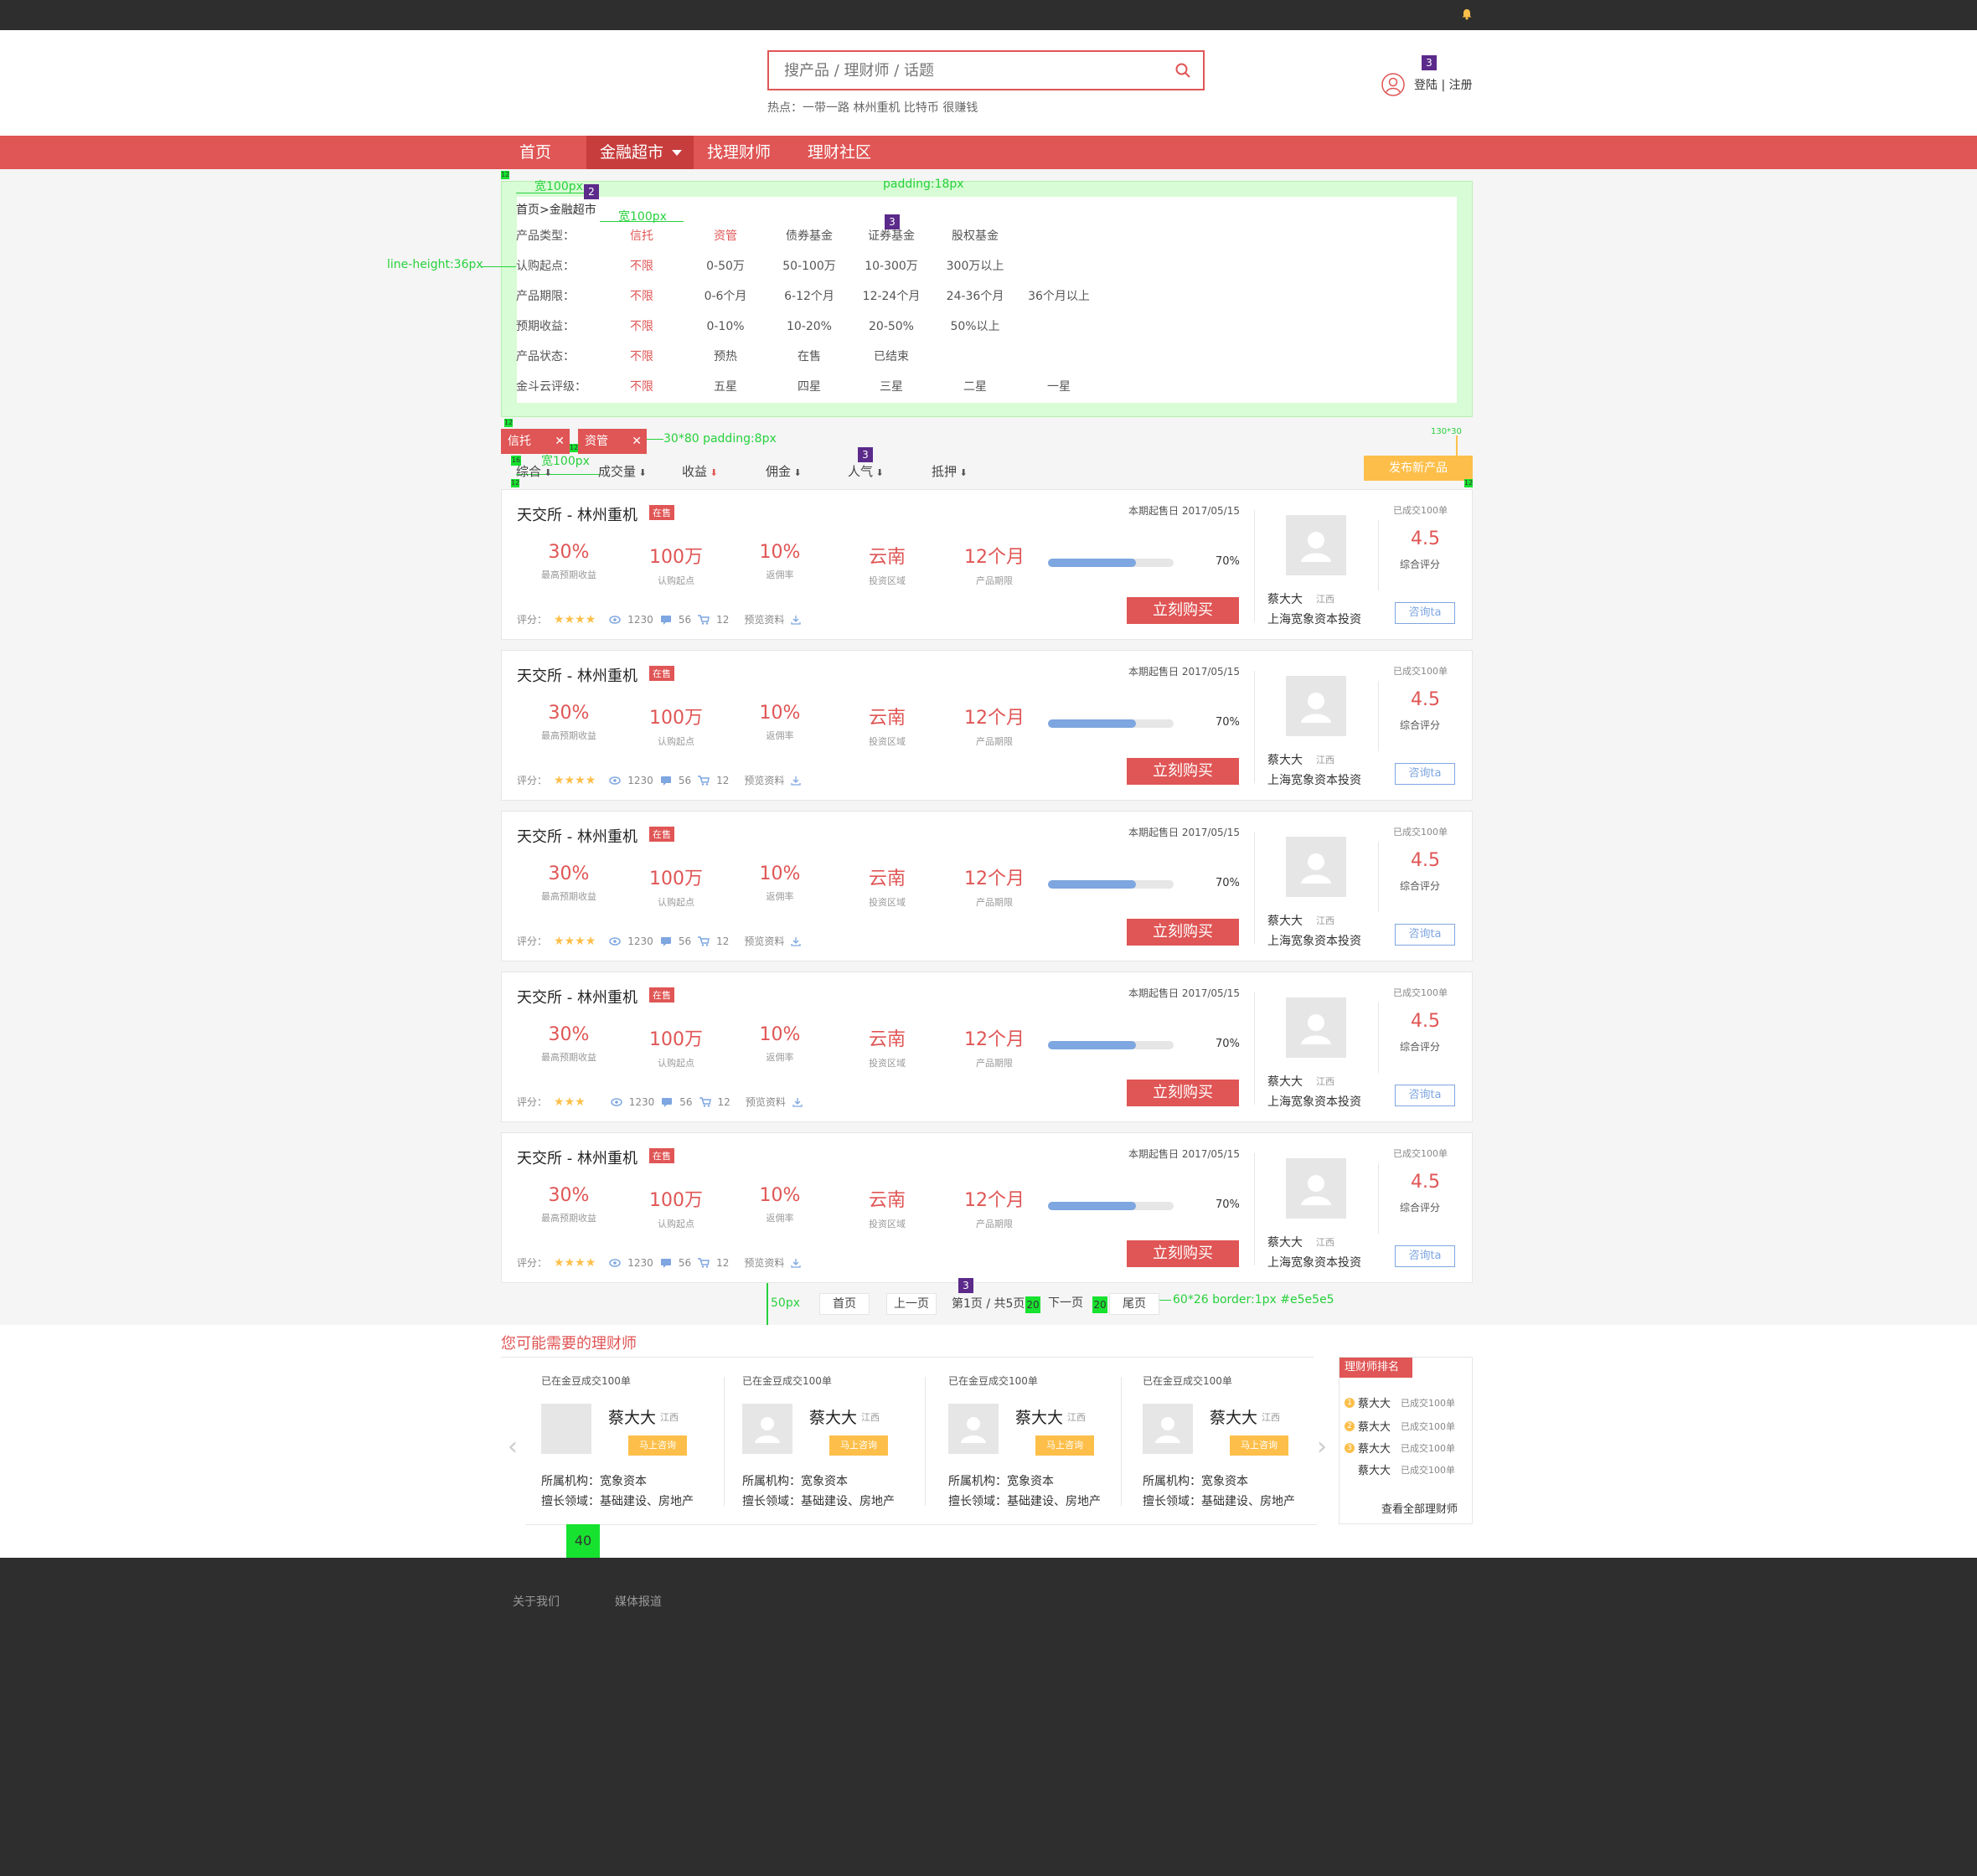  Describe the element at coordinates (911, 1304) in the screenshot. I see `page-prev-button: 上一页` at that location.